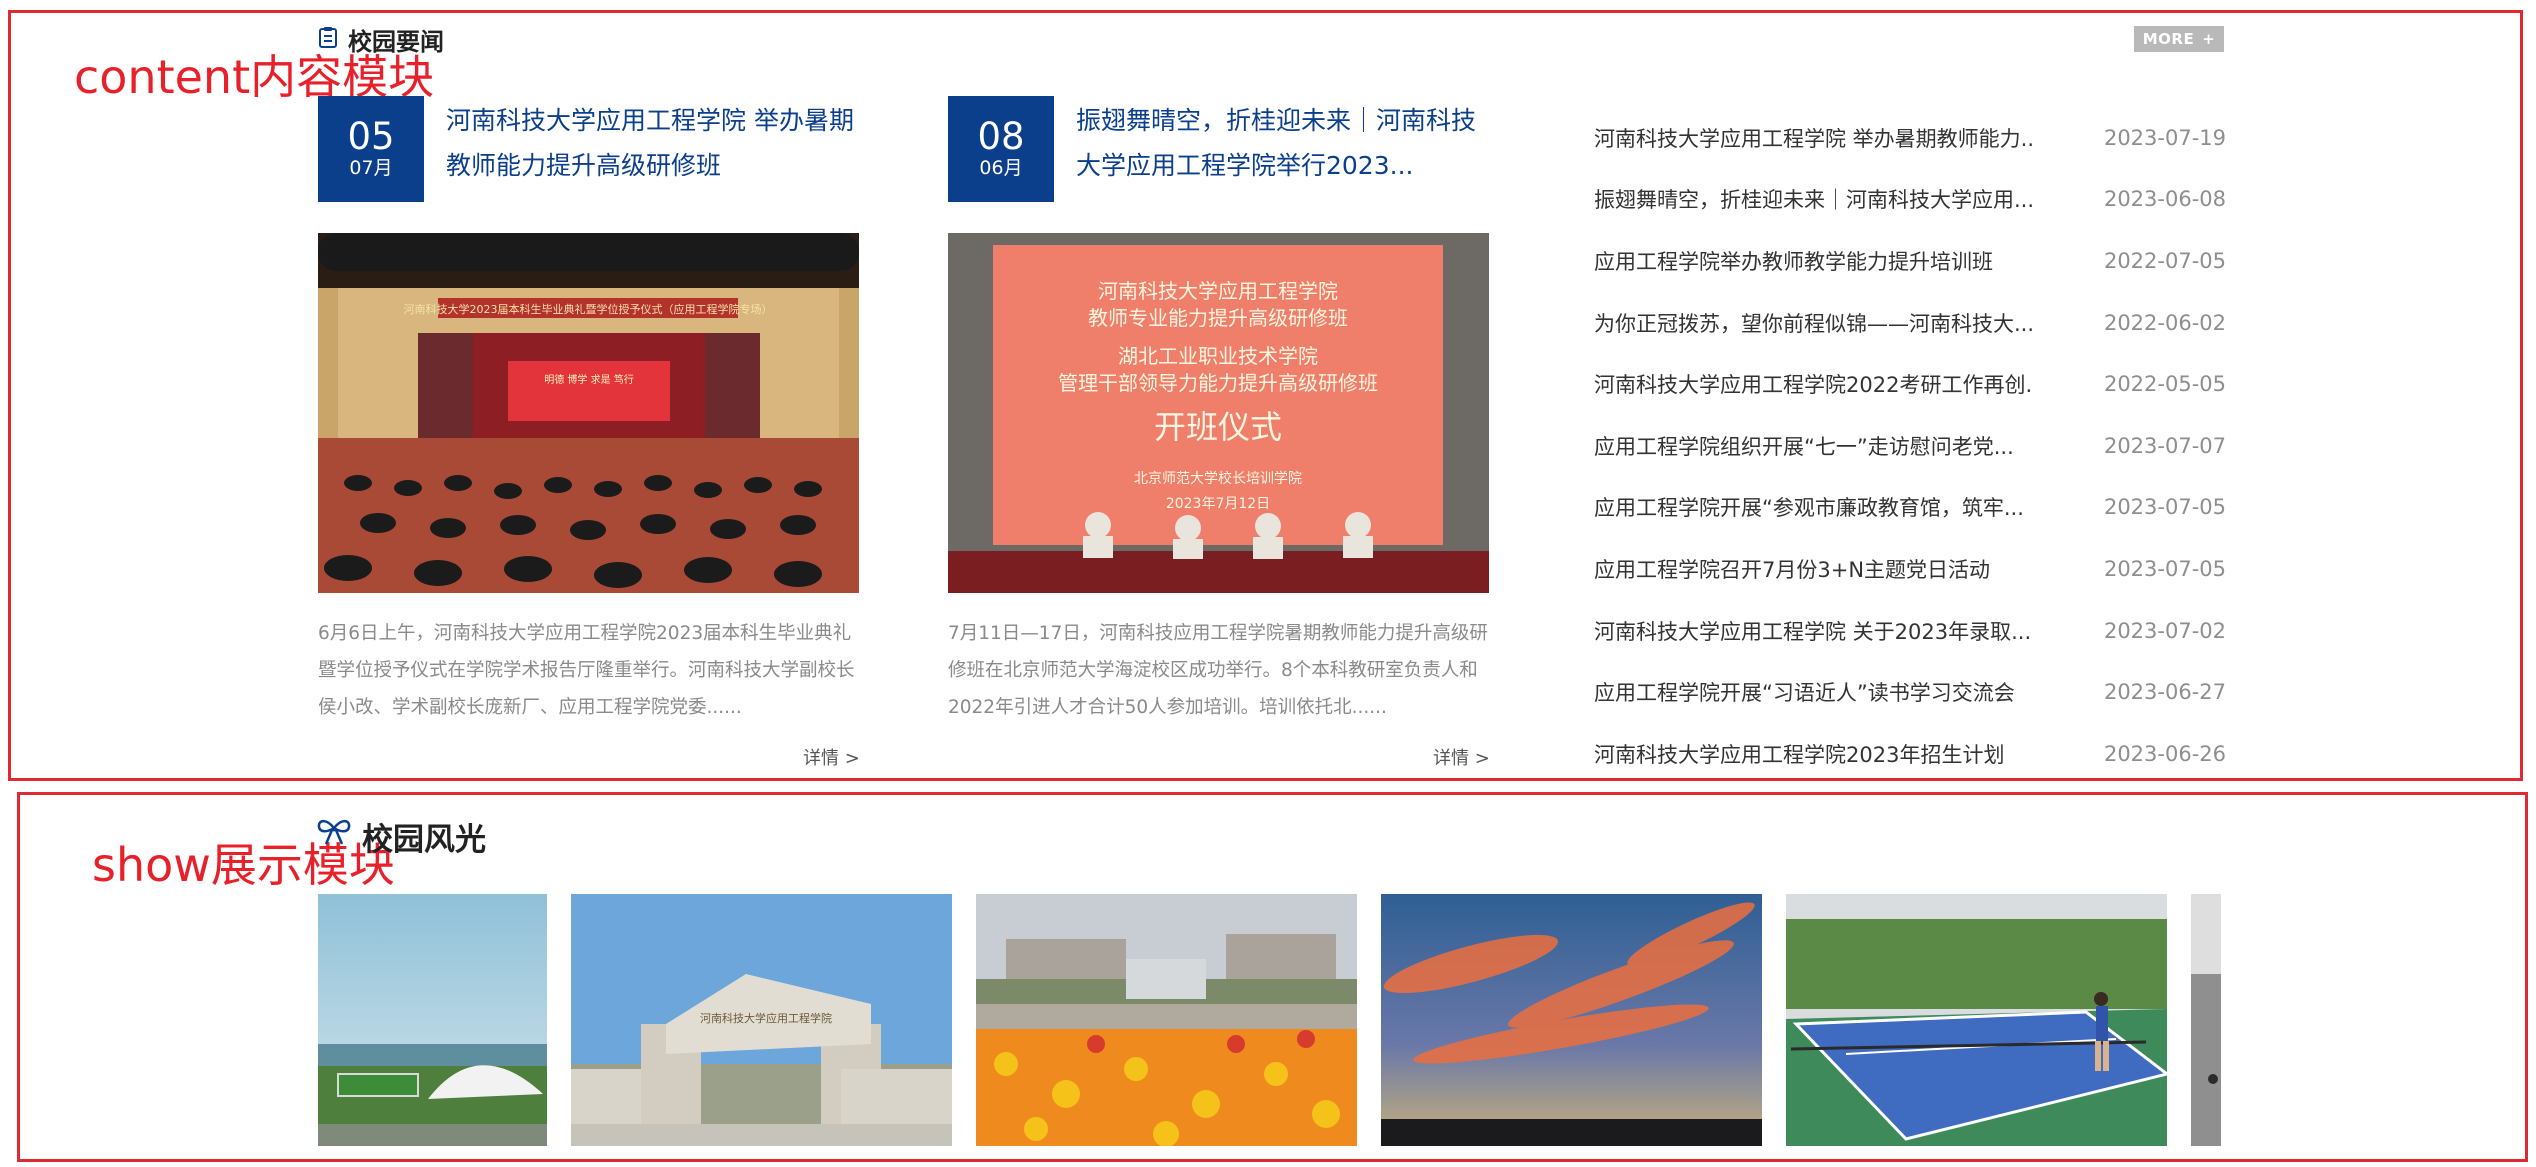 This screenshot has width=2536, height=1167. I want to click on news-item-date: 2023-06-27, so click(2164, 692).